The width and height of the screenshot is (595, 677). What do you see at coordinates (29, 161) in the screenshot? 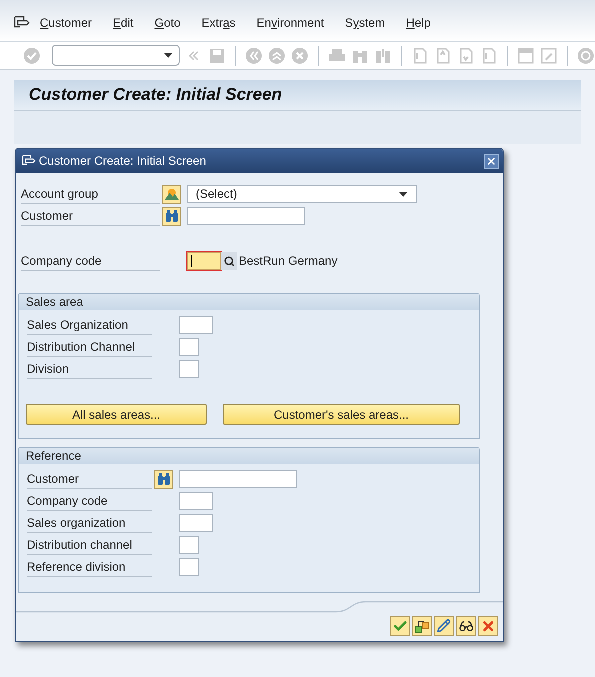
I see `window-icon` at bounding box center [29, 161].